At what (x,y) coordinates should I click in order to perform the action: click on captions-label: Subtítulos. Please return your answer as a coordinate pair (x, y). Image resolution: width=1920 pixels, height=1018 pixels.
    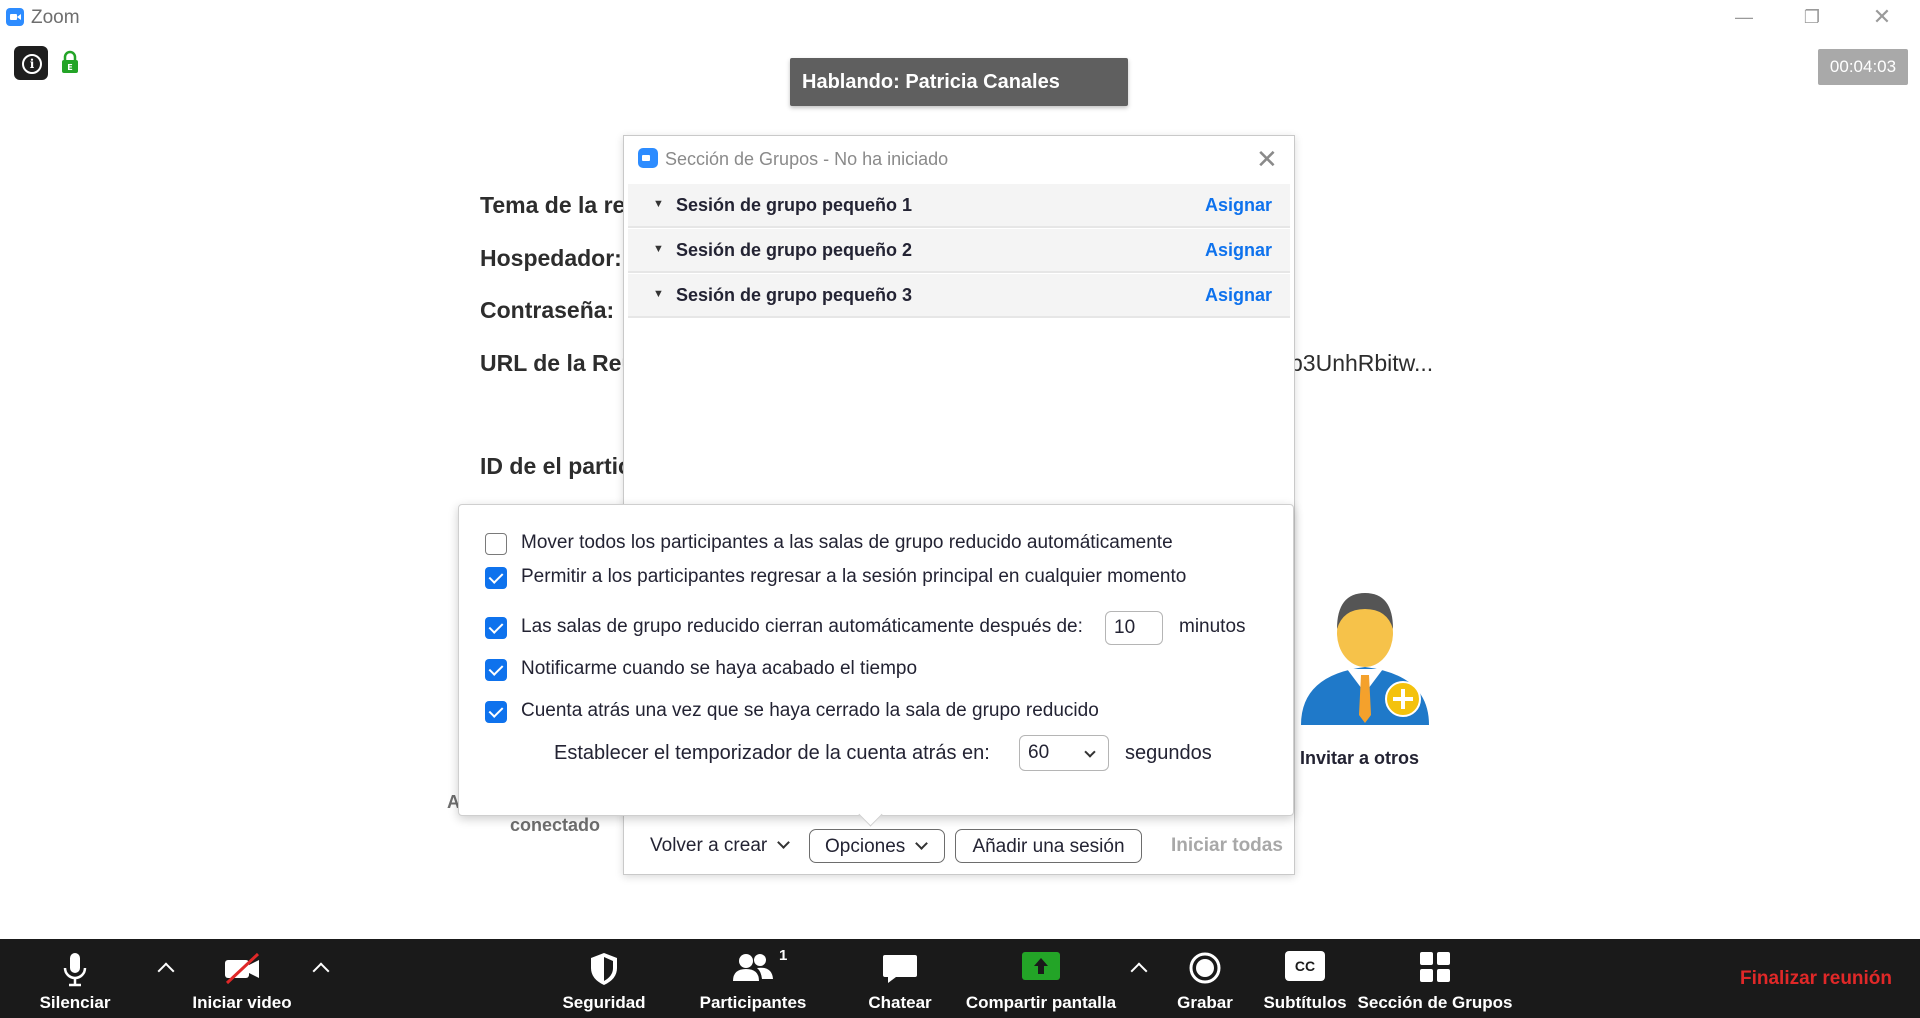
    Looking at the image, I should click on (1305, 1002).